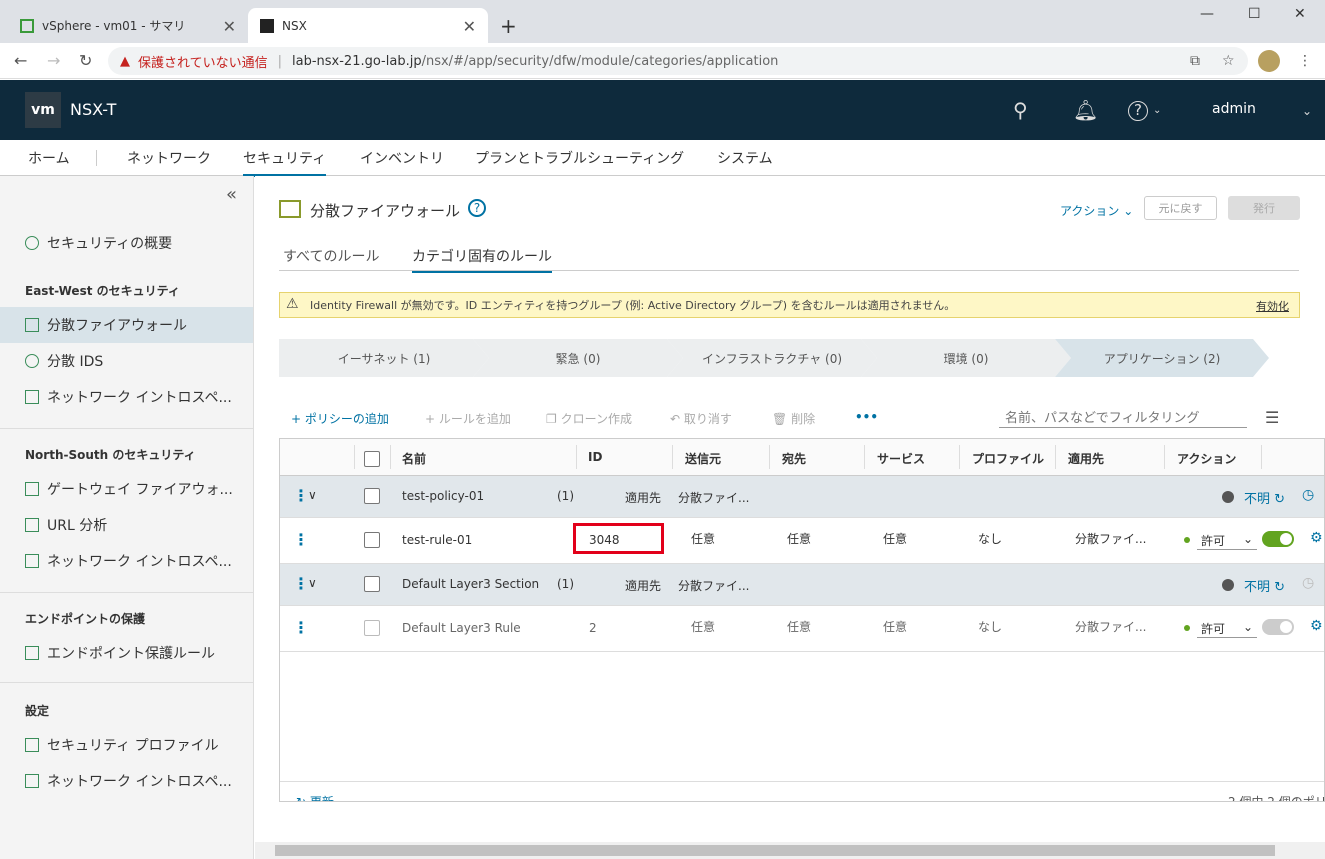  What do you see at coordinates (1234, 109) in the screenshot?
I see `user-menu: admin` at bounding box center [1234, 109].